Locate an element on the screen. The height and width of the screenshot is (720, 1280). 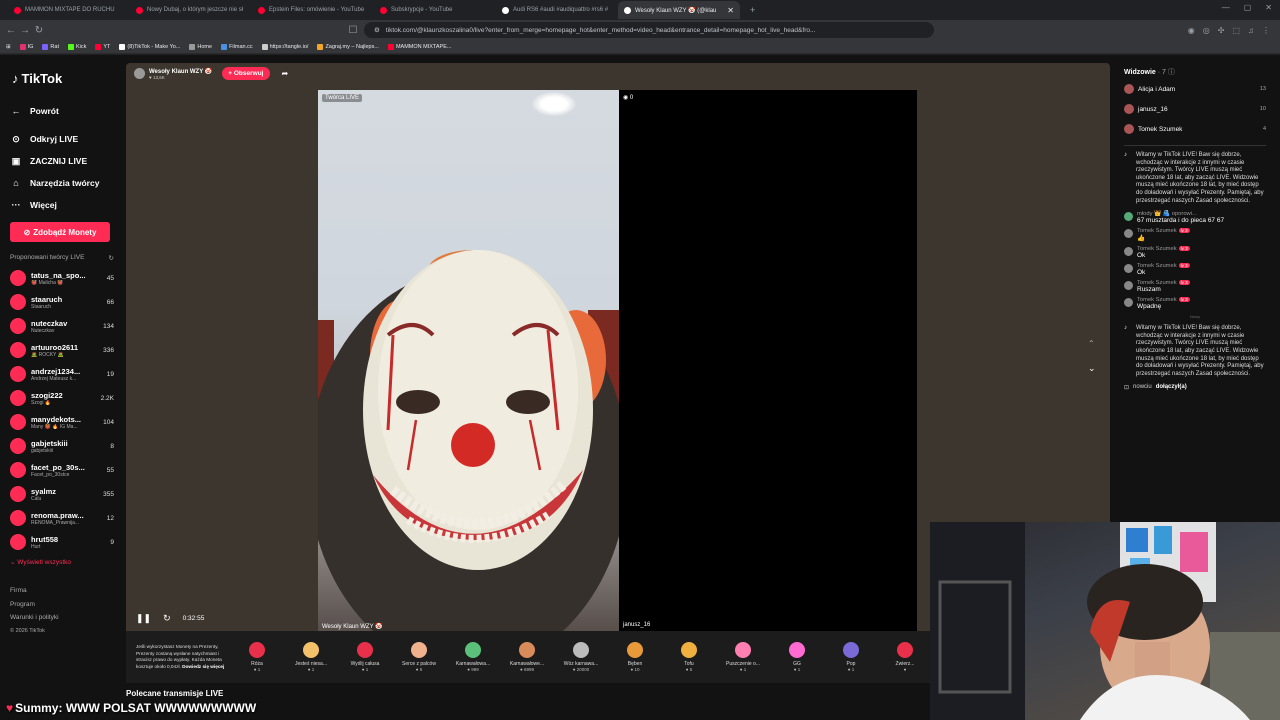
back-icon: ← is located at coordinates (11, 30).